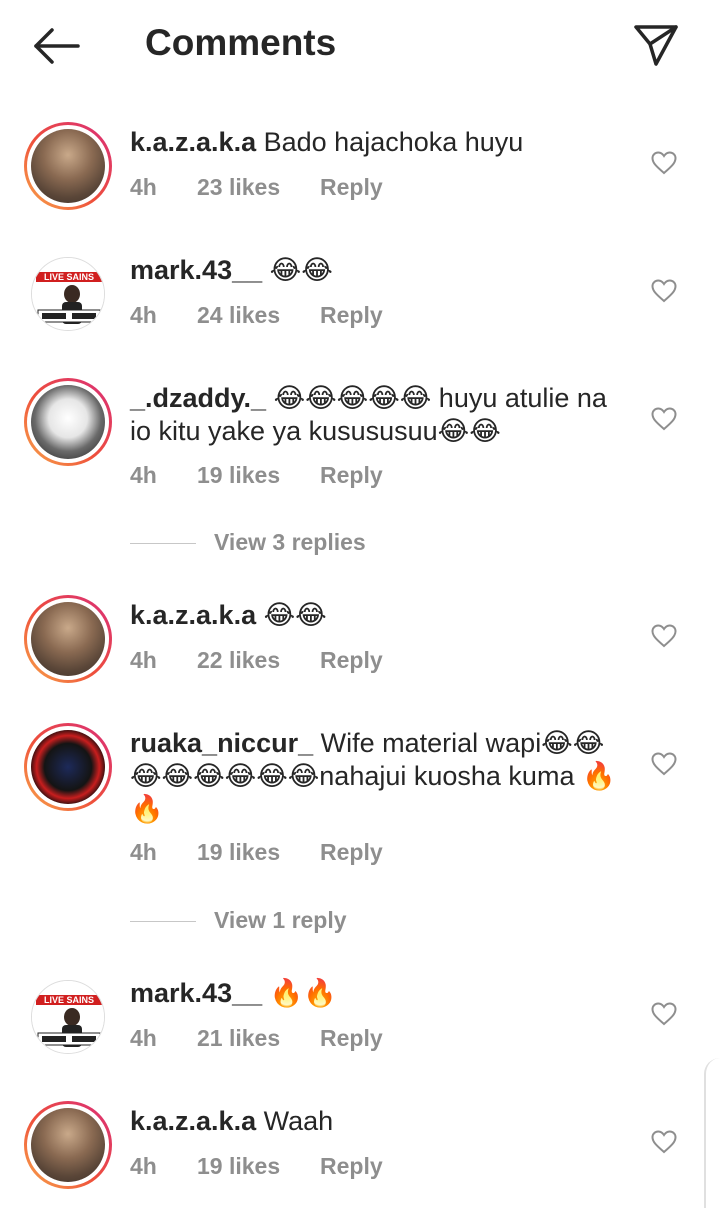  I want to click on scroll-edge-indicator, so click(712, 1133).